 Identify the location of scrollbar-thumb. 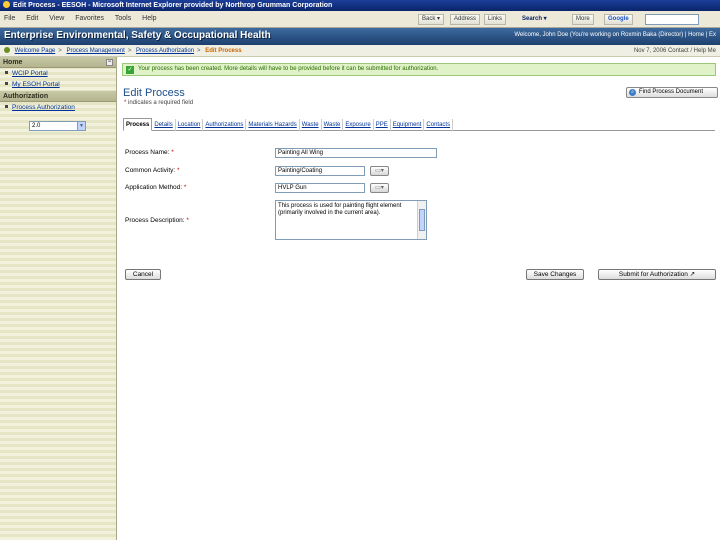
(422, 220).